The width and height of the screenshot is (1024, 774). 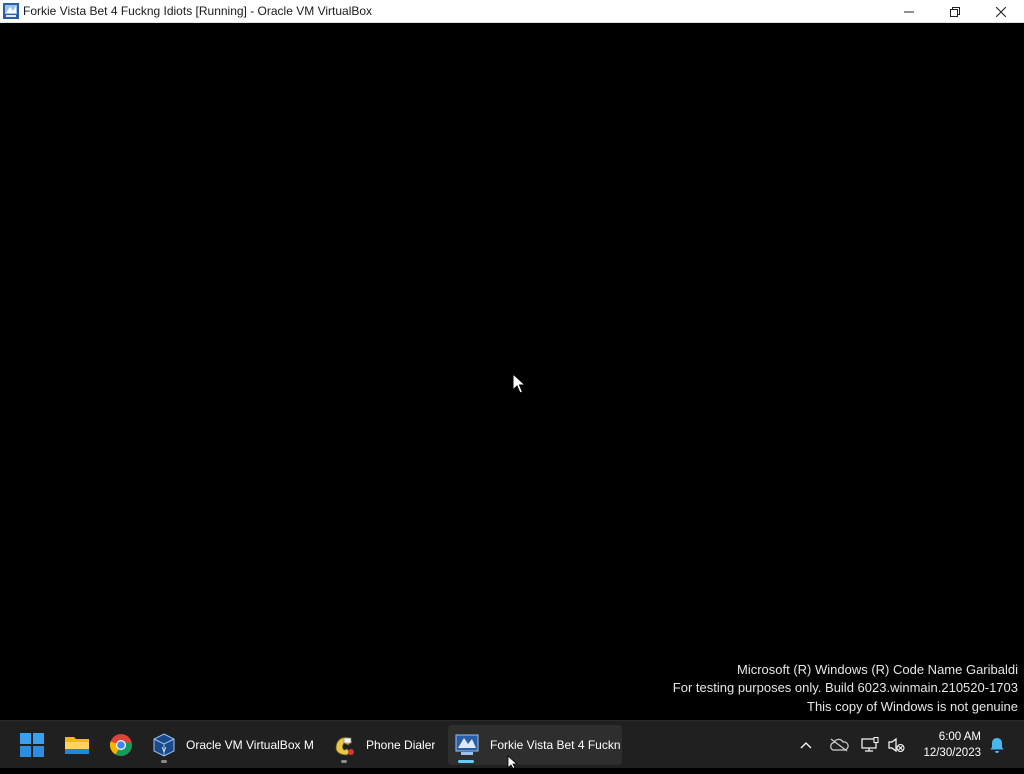 What do you see at coordinates (952, 753) in the screenshot?
I see `clock-date: 12/30/2023` at bounding box center [952, 753].